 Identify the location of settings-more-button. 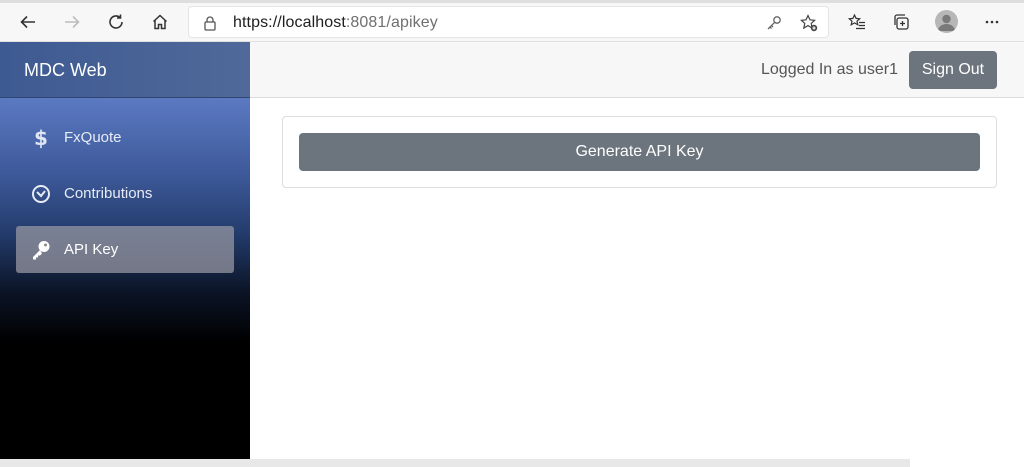
(992, 22).